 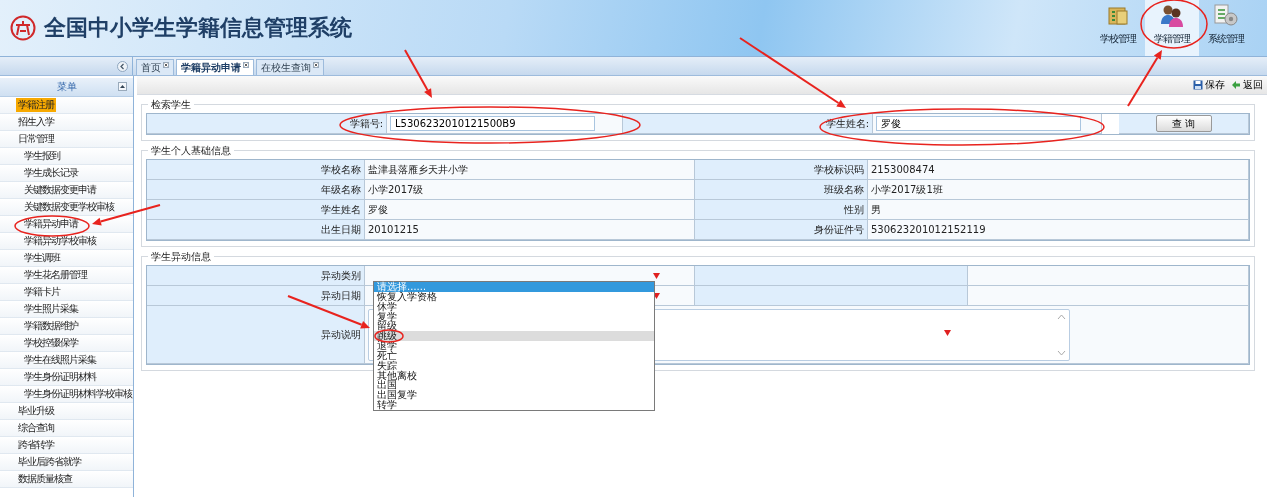 I want to click on input-field: 罗俊, so click(x=978, y=123).